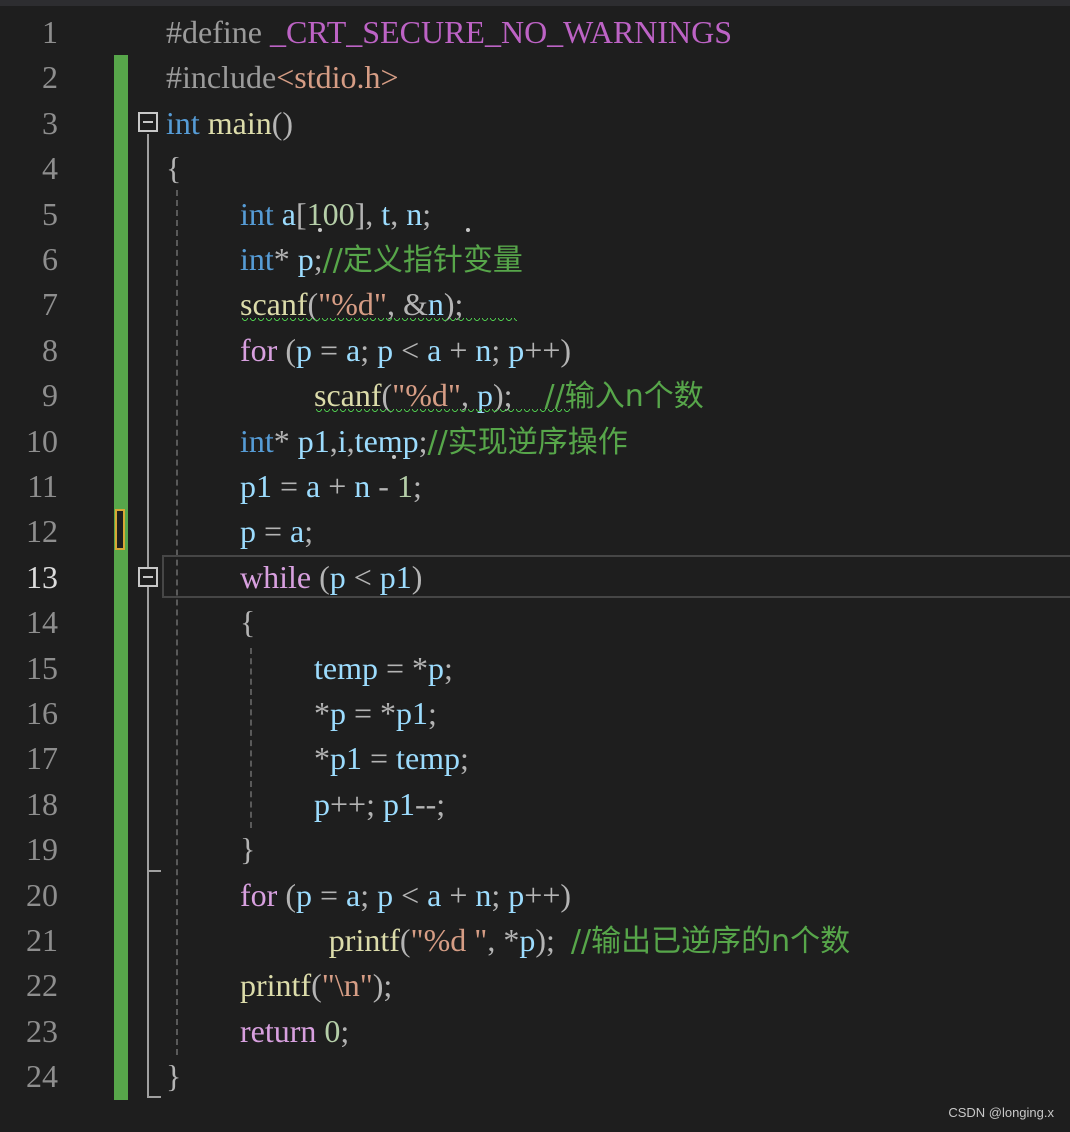 The height and width of the screenshot is (1132, 1070). I want to click on code-line: return 0;, so click(294, 1031).